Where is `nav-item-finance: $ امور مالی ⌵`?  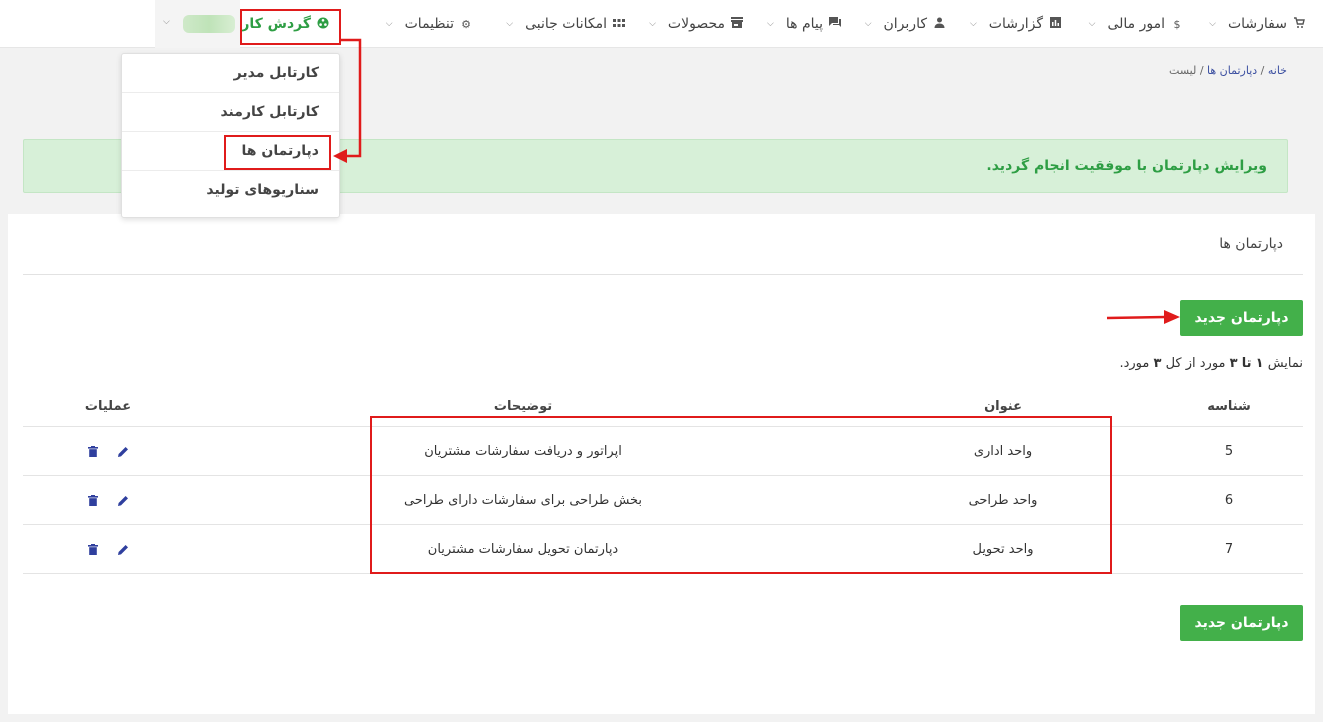 nav-item-finance: $ امور مالی ⌵ is located at coordinates (1136, 24).